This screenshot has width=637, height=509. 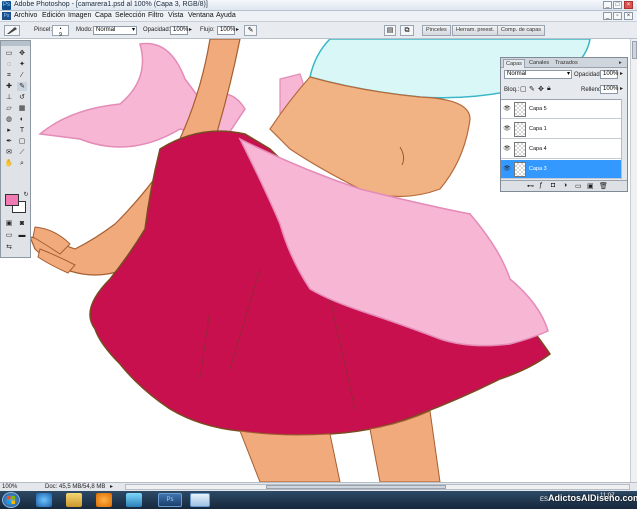 I want to click on media-player-icon, so click(x=104, y=500).